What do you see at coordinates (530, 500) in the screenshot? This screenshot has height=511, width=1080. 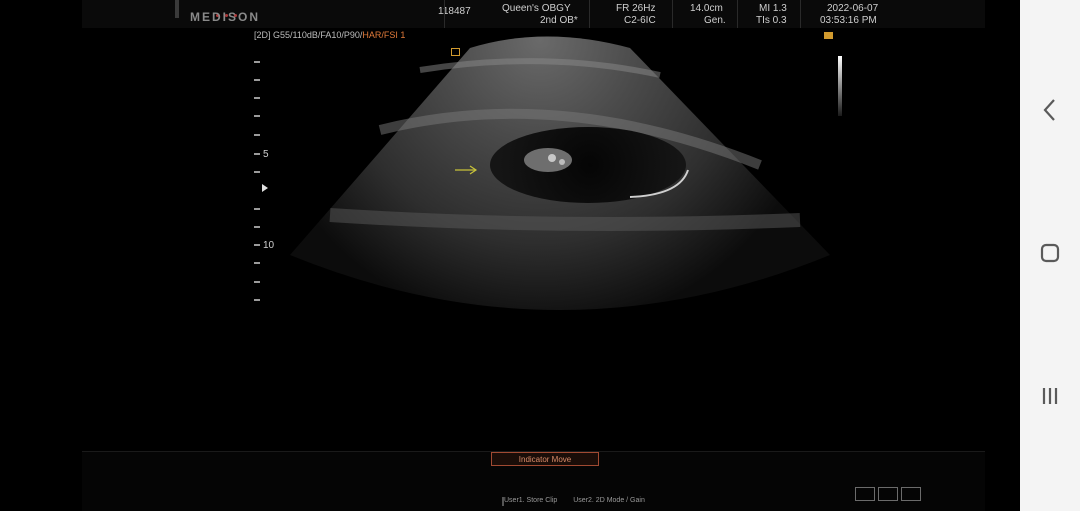 I see `user1-store-clip: User1. Store Clip` at bounding box center [530, 500].